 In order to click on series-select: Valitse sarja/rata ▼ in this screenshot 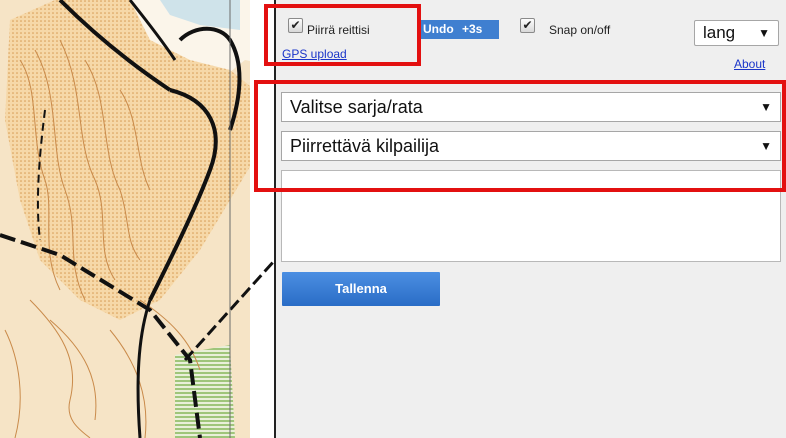, I will do `click(531, 107)`.